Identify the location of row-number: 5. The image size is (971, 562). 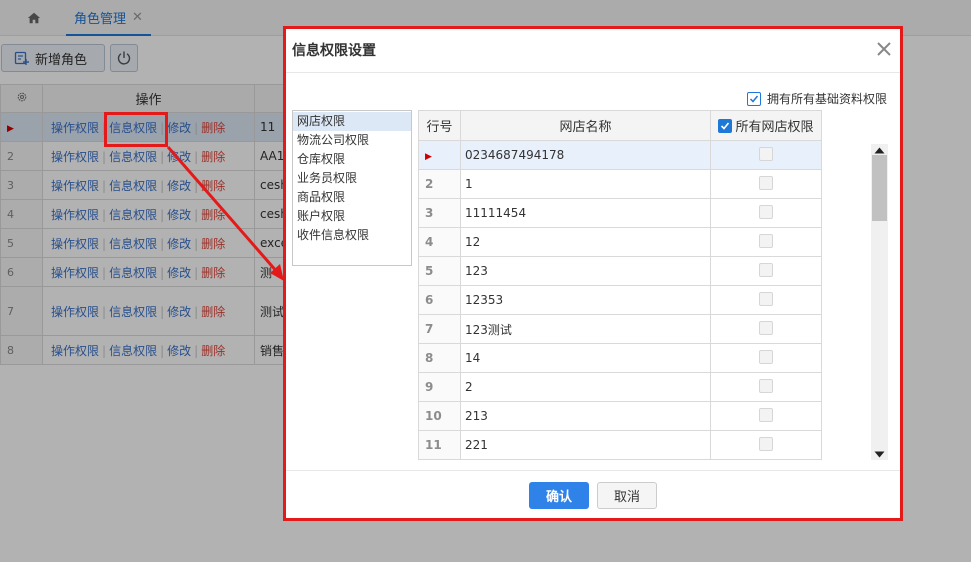
(439, 271).